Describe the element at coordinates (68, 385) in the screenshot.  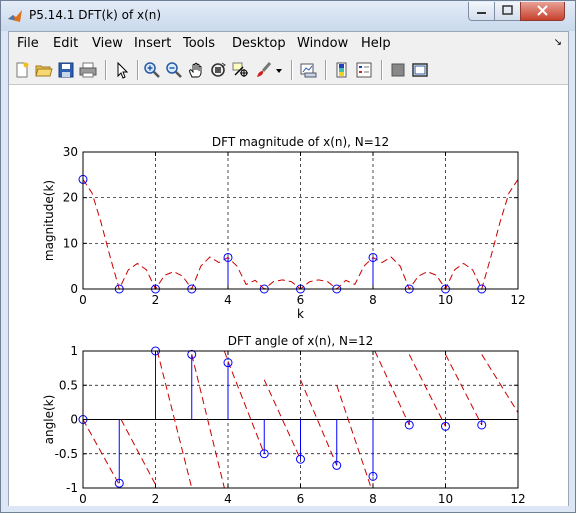
I see `angle-ytick-label: 0.5` at that location.